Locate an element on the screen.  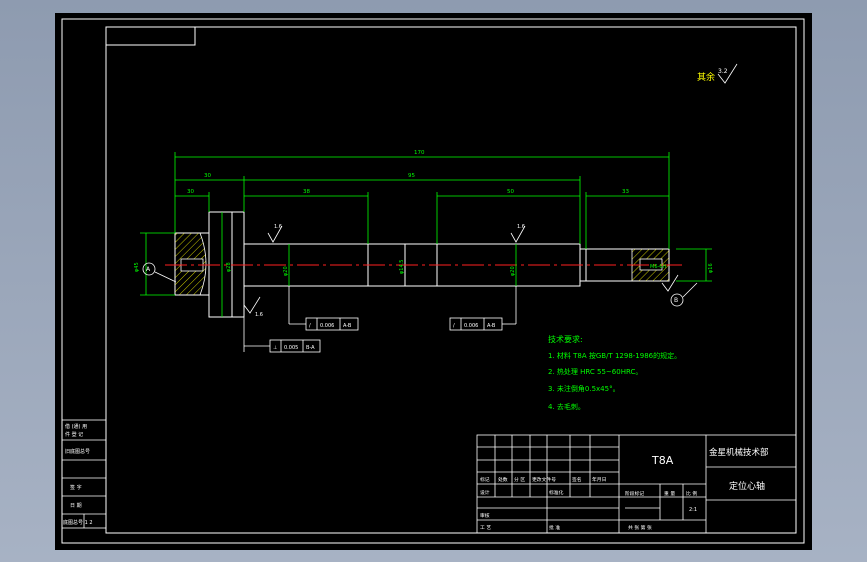
tech-item-4: 4. 去毛刺。 is located at coordinates (566, 406).